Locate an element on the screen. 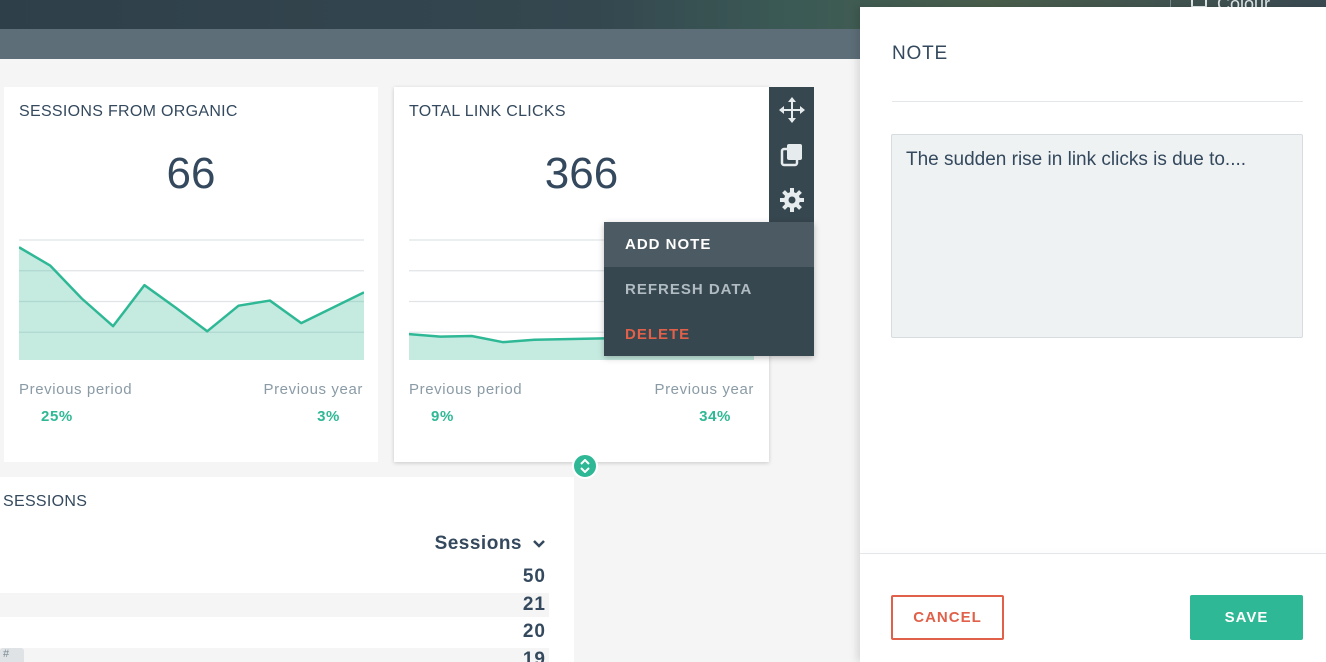 The image size is (1326, 662). previous-period-value: 25% is located at coordinates (57, 416).